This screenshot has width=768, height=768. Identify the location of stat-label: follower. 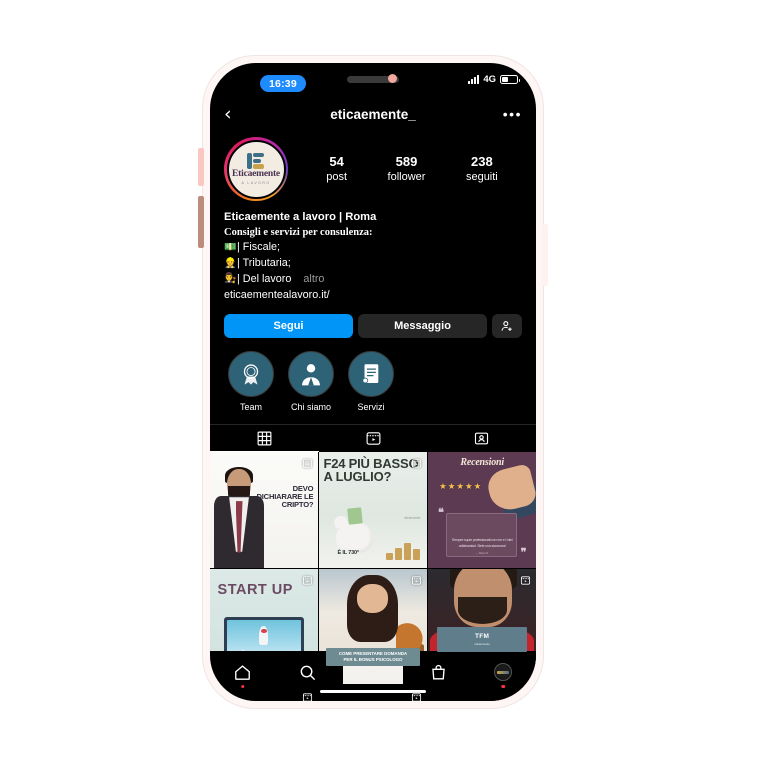
(406, 176).